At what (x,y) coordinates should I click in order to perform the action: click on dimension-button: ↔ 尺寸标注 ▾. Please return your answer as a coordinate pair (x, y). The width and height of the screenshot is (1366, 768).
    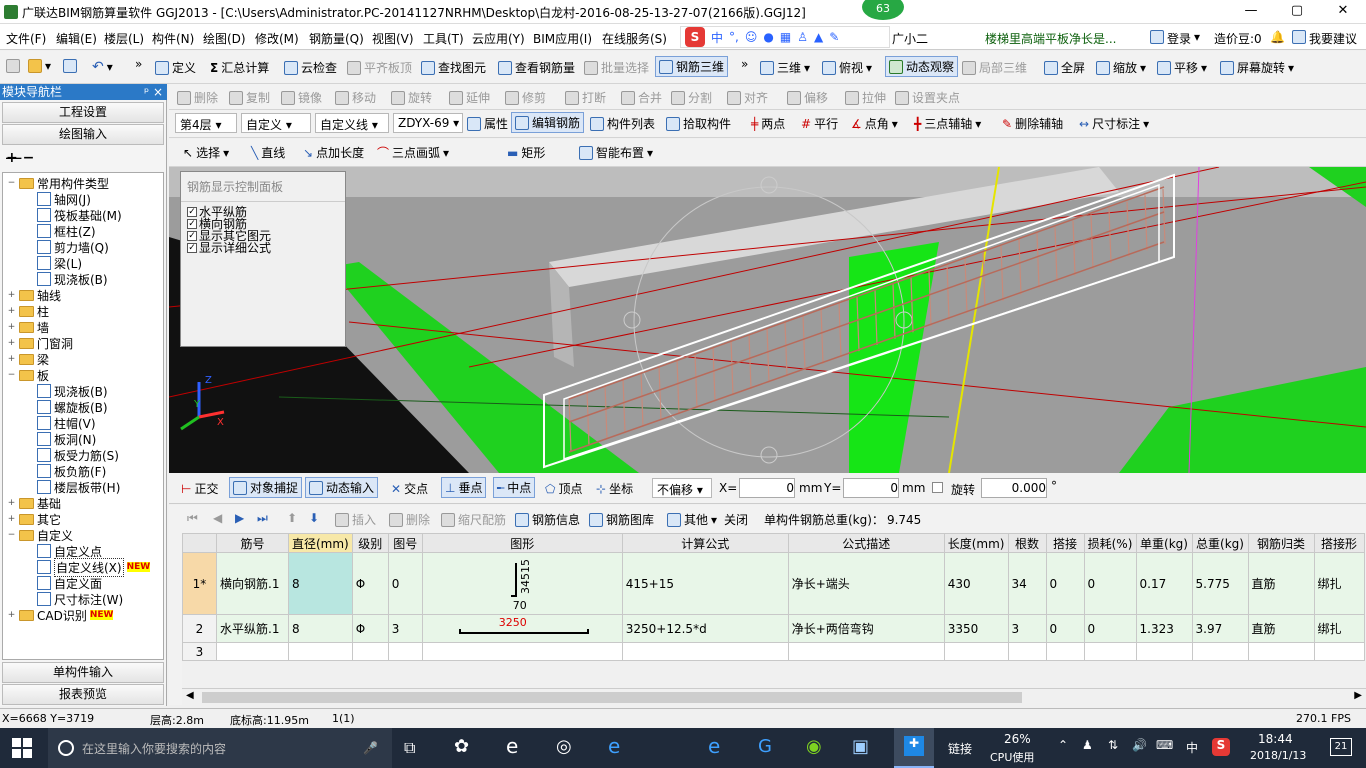
    Looking at the image, I should click on (1114, 123).